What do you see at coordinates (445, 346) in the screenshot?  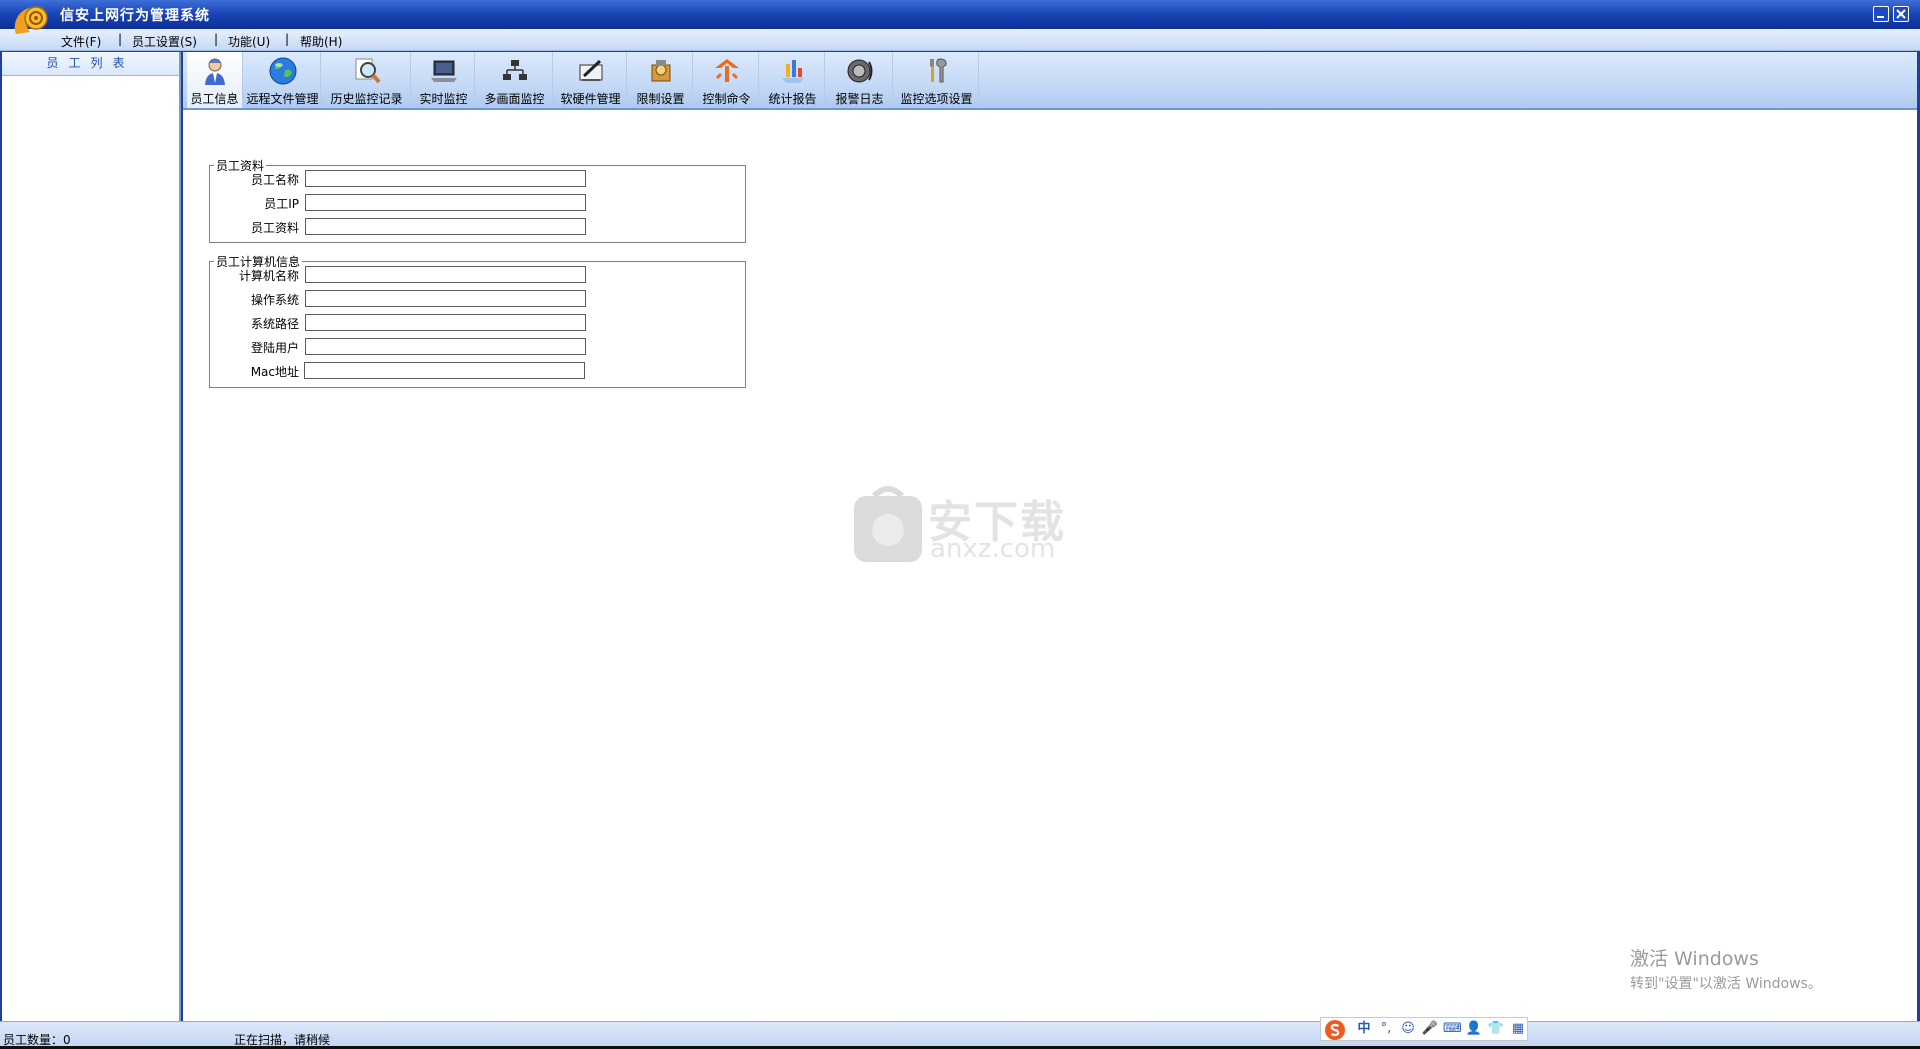 I see `login-user-field` at bounding box center [445, 346].